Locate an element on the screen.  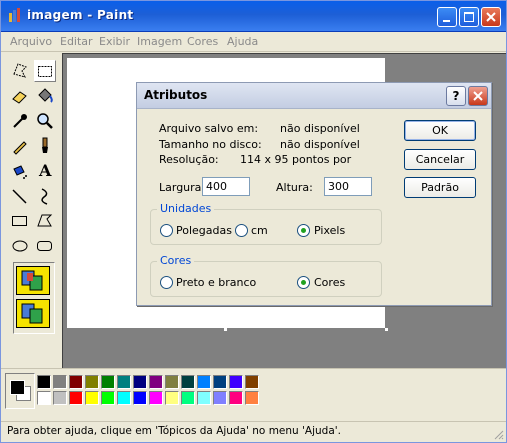
text-tool: A is located at coordinates (45, 171).